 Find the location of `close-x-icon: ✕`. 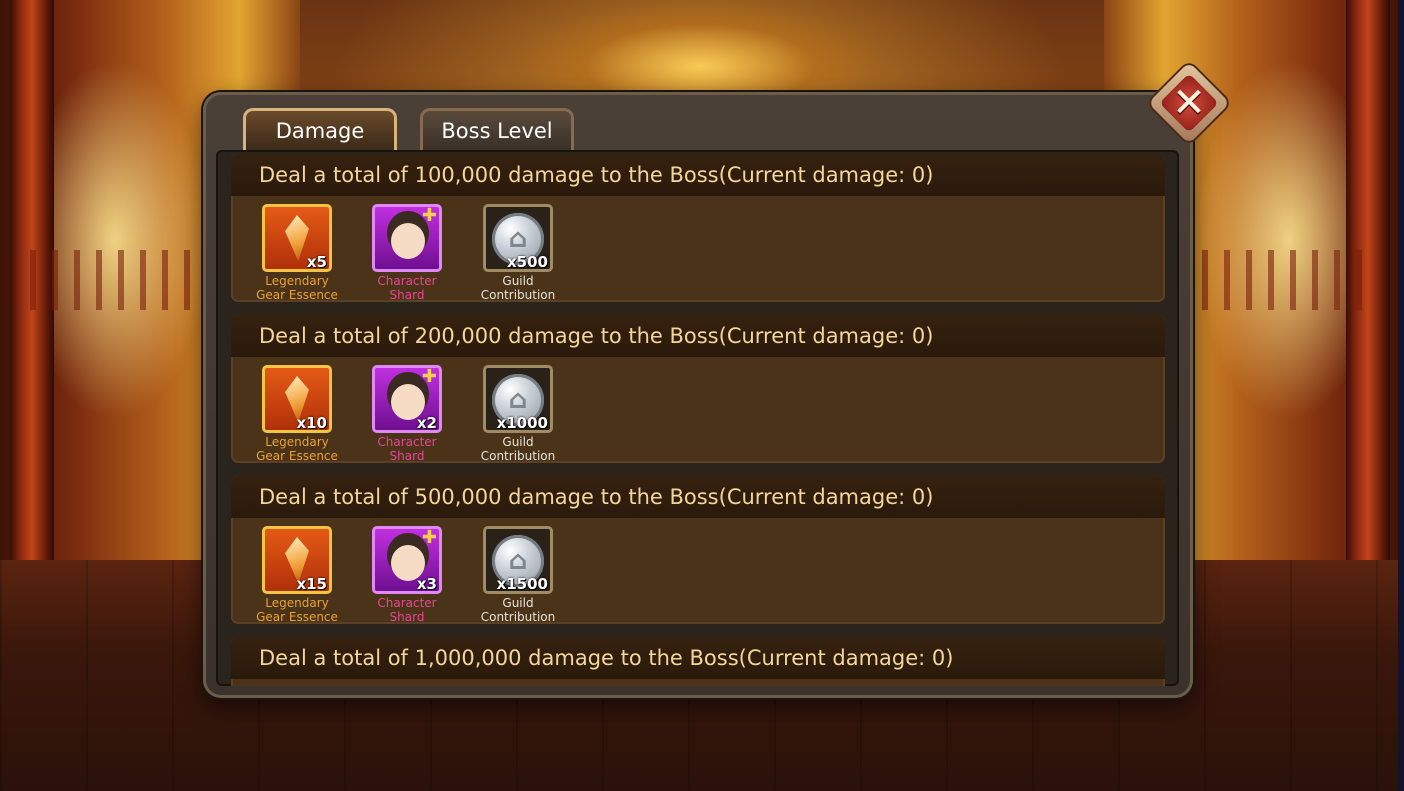

close-x-icon: ✕ is located at coordinates (1189, 103).